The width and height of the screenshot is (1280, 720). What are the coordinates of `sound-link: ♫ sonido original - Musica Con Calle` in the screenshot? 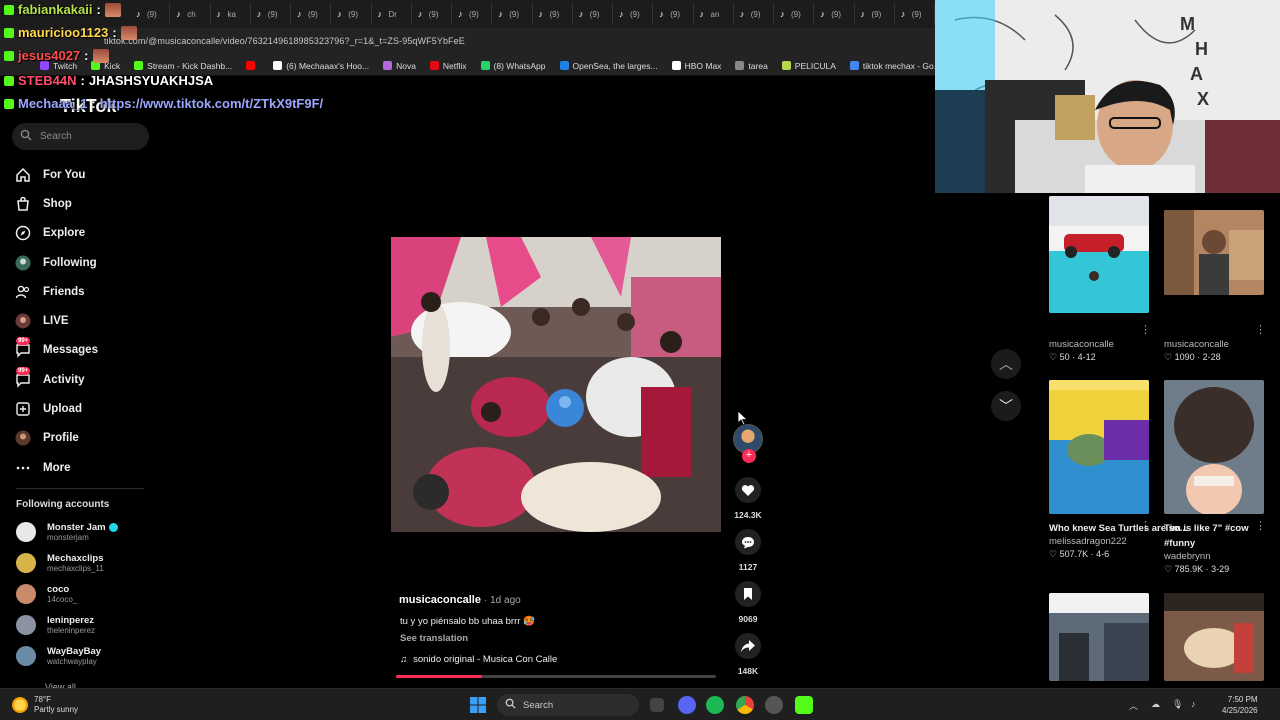 It's located at (478, 659).